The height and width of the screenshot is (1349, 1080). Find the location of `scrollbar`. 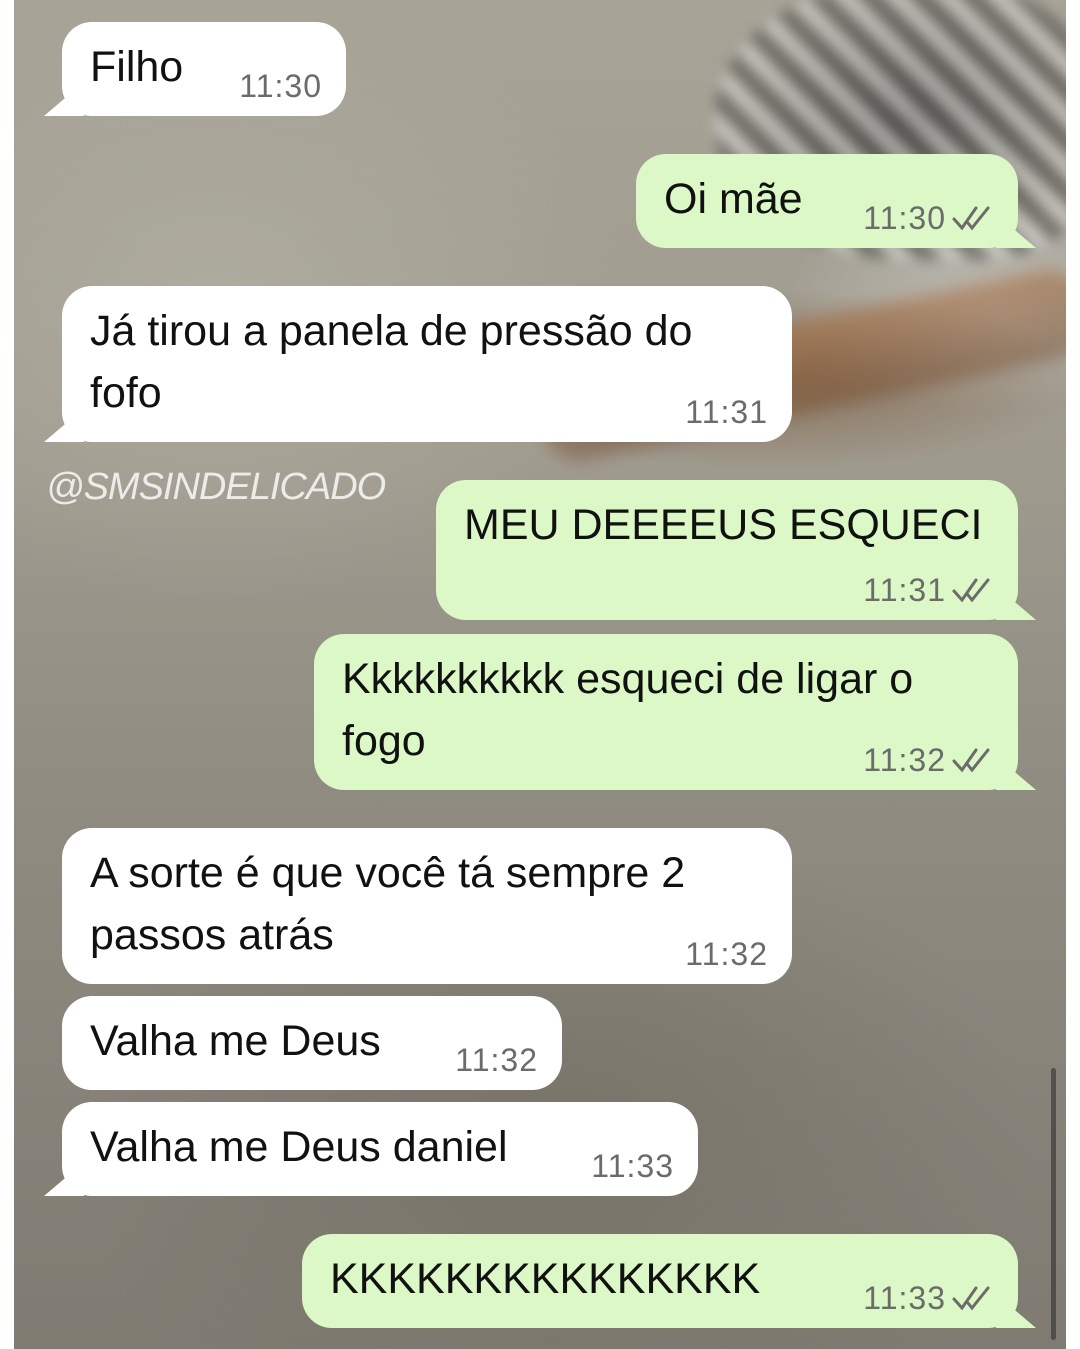

scrollbar is located at coordinates (1053, 1204).